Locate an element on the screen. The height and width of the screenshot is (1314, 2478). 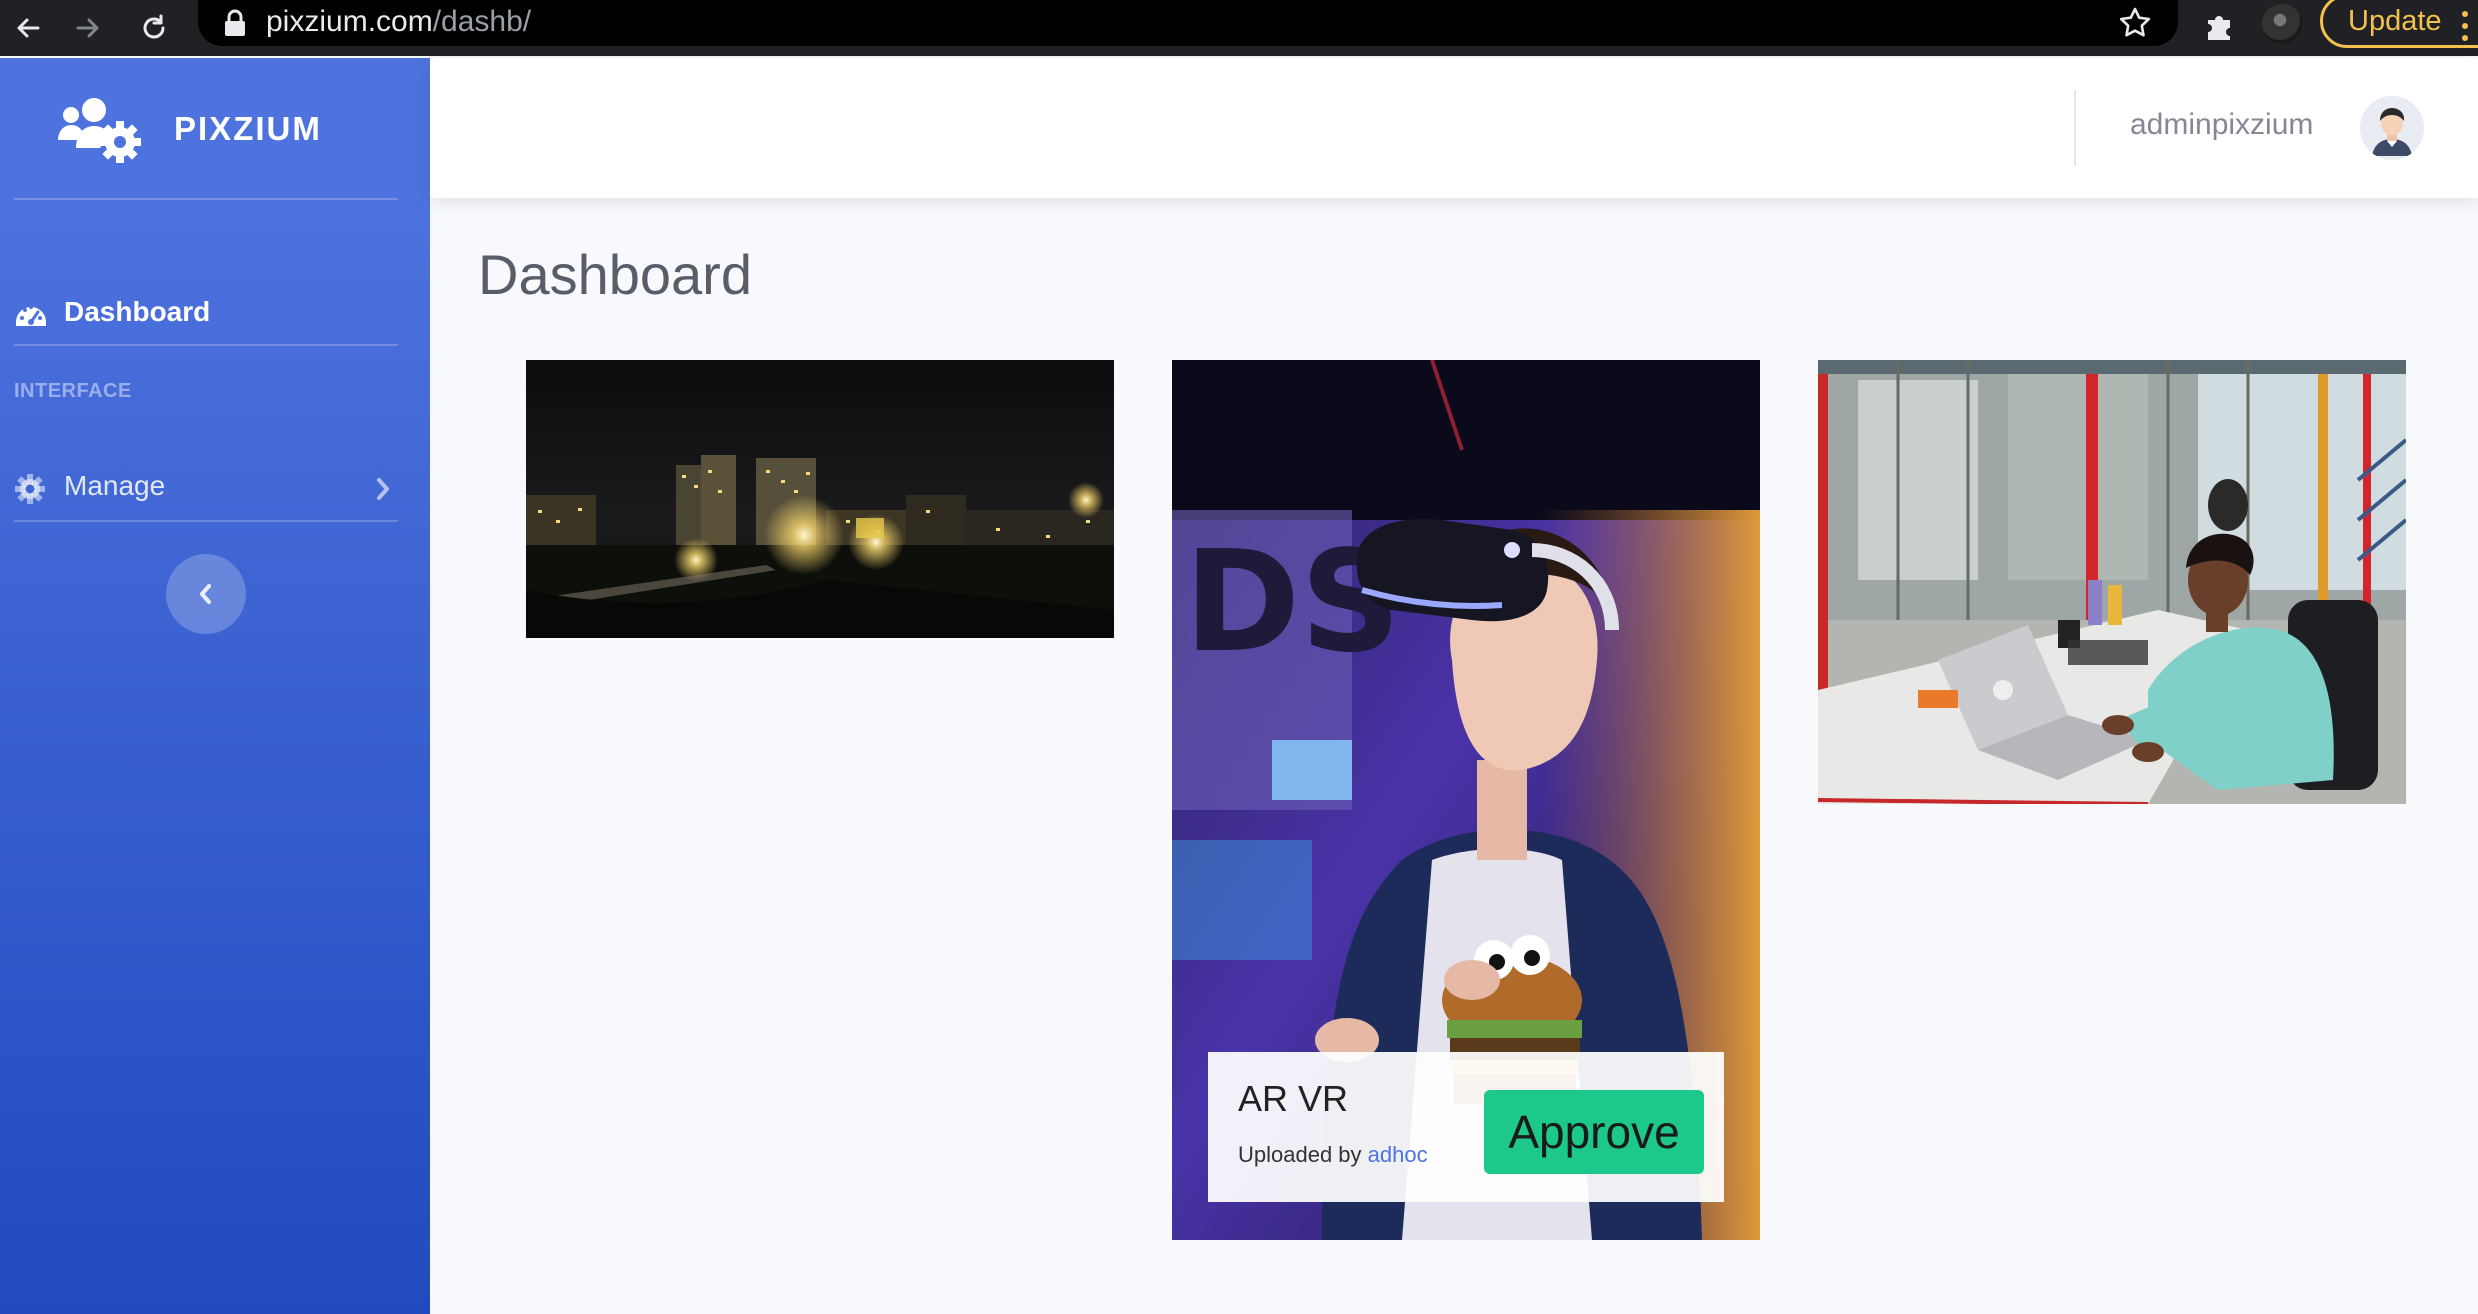
uploaded-by-text: Uploaded by adhoc is located at coordinates (1333, 1155).